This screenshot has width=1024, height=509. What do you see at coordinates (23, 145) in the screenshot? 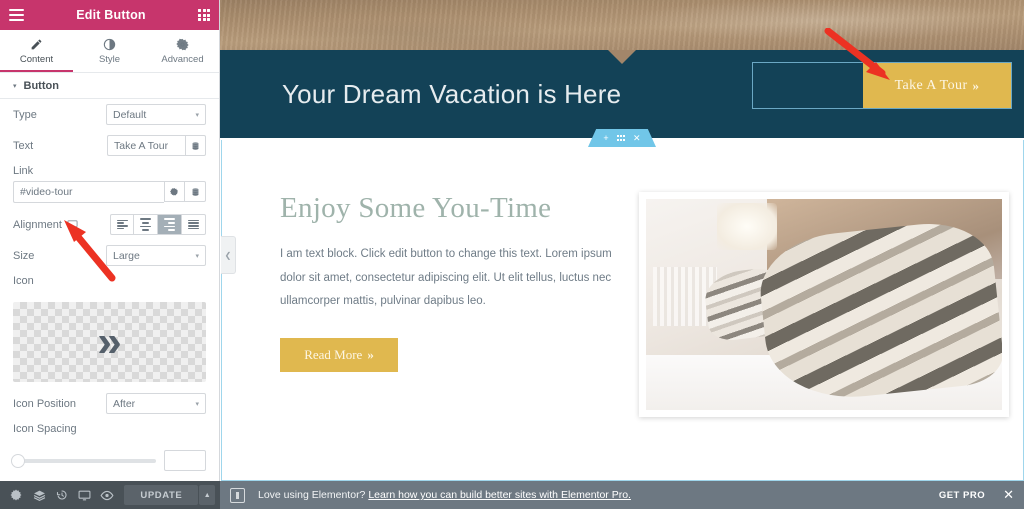
I see `text-label: Text` at bounding box center [23, 145].